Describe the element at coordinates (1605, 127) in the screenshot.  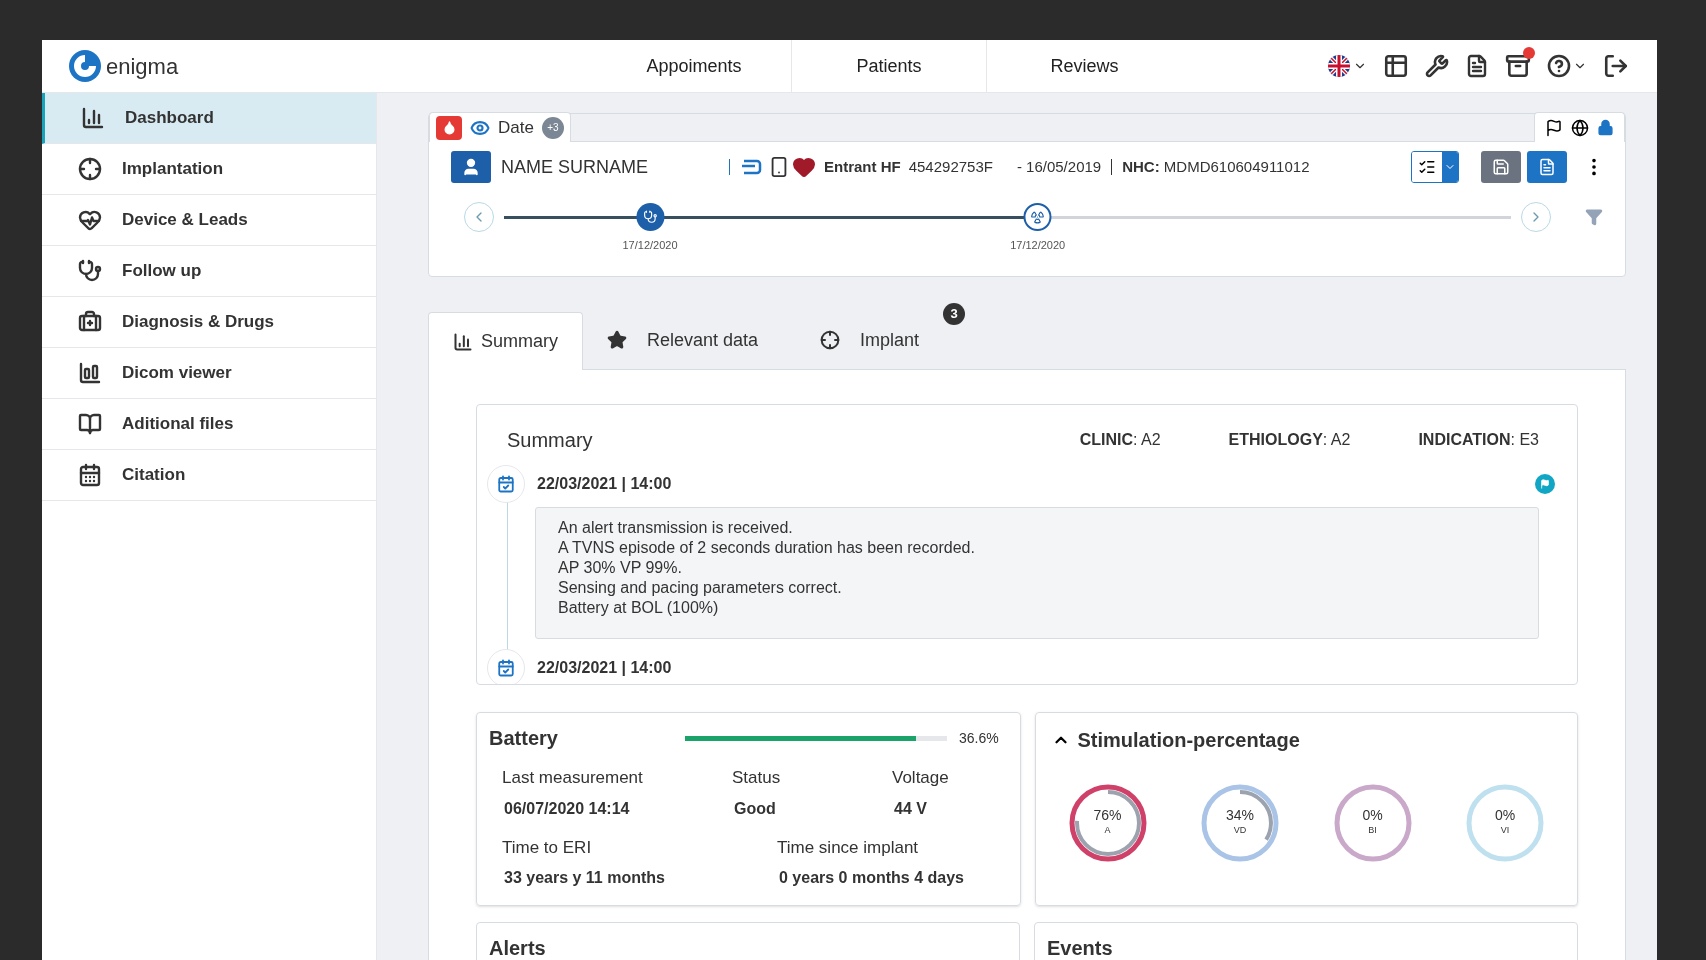
I see `lock-icon` at that location.